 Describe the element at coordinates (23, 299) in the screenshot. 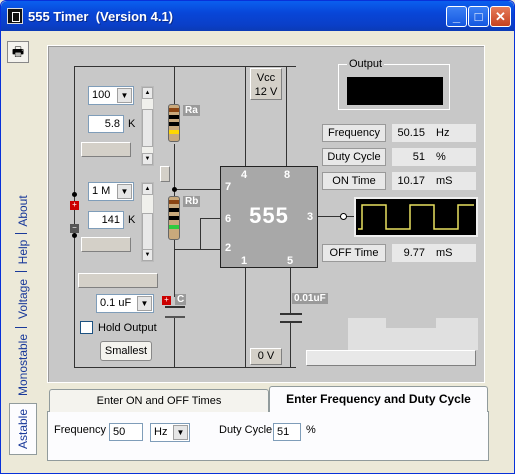

I see `tab-voltage: Voltage` at that location.